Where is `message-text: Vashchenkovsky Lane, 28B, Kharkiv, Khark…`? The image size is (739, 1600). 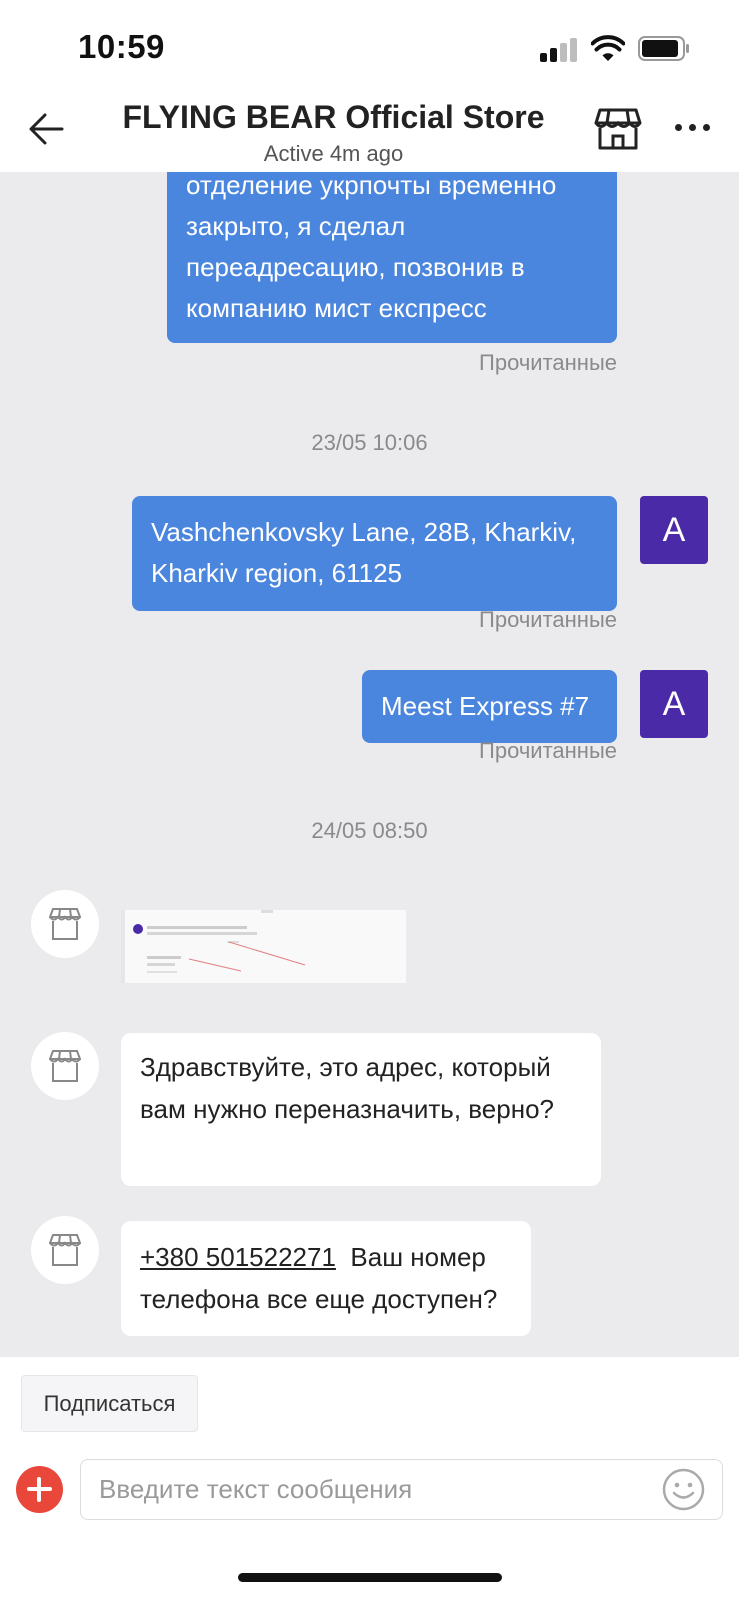 message-text: Vashchenkovsky Lane, 28B, Kharkiv, Khark… is located at coordinates (364, 552).